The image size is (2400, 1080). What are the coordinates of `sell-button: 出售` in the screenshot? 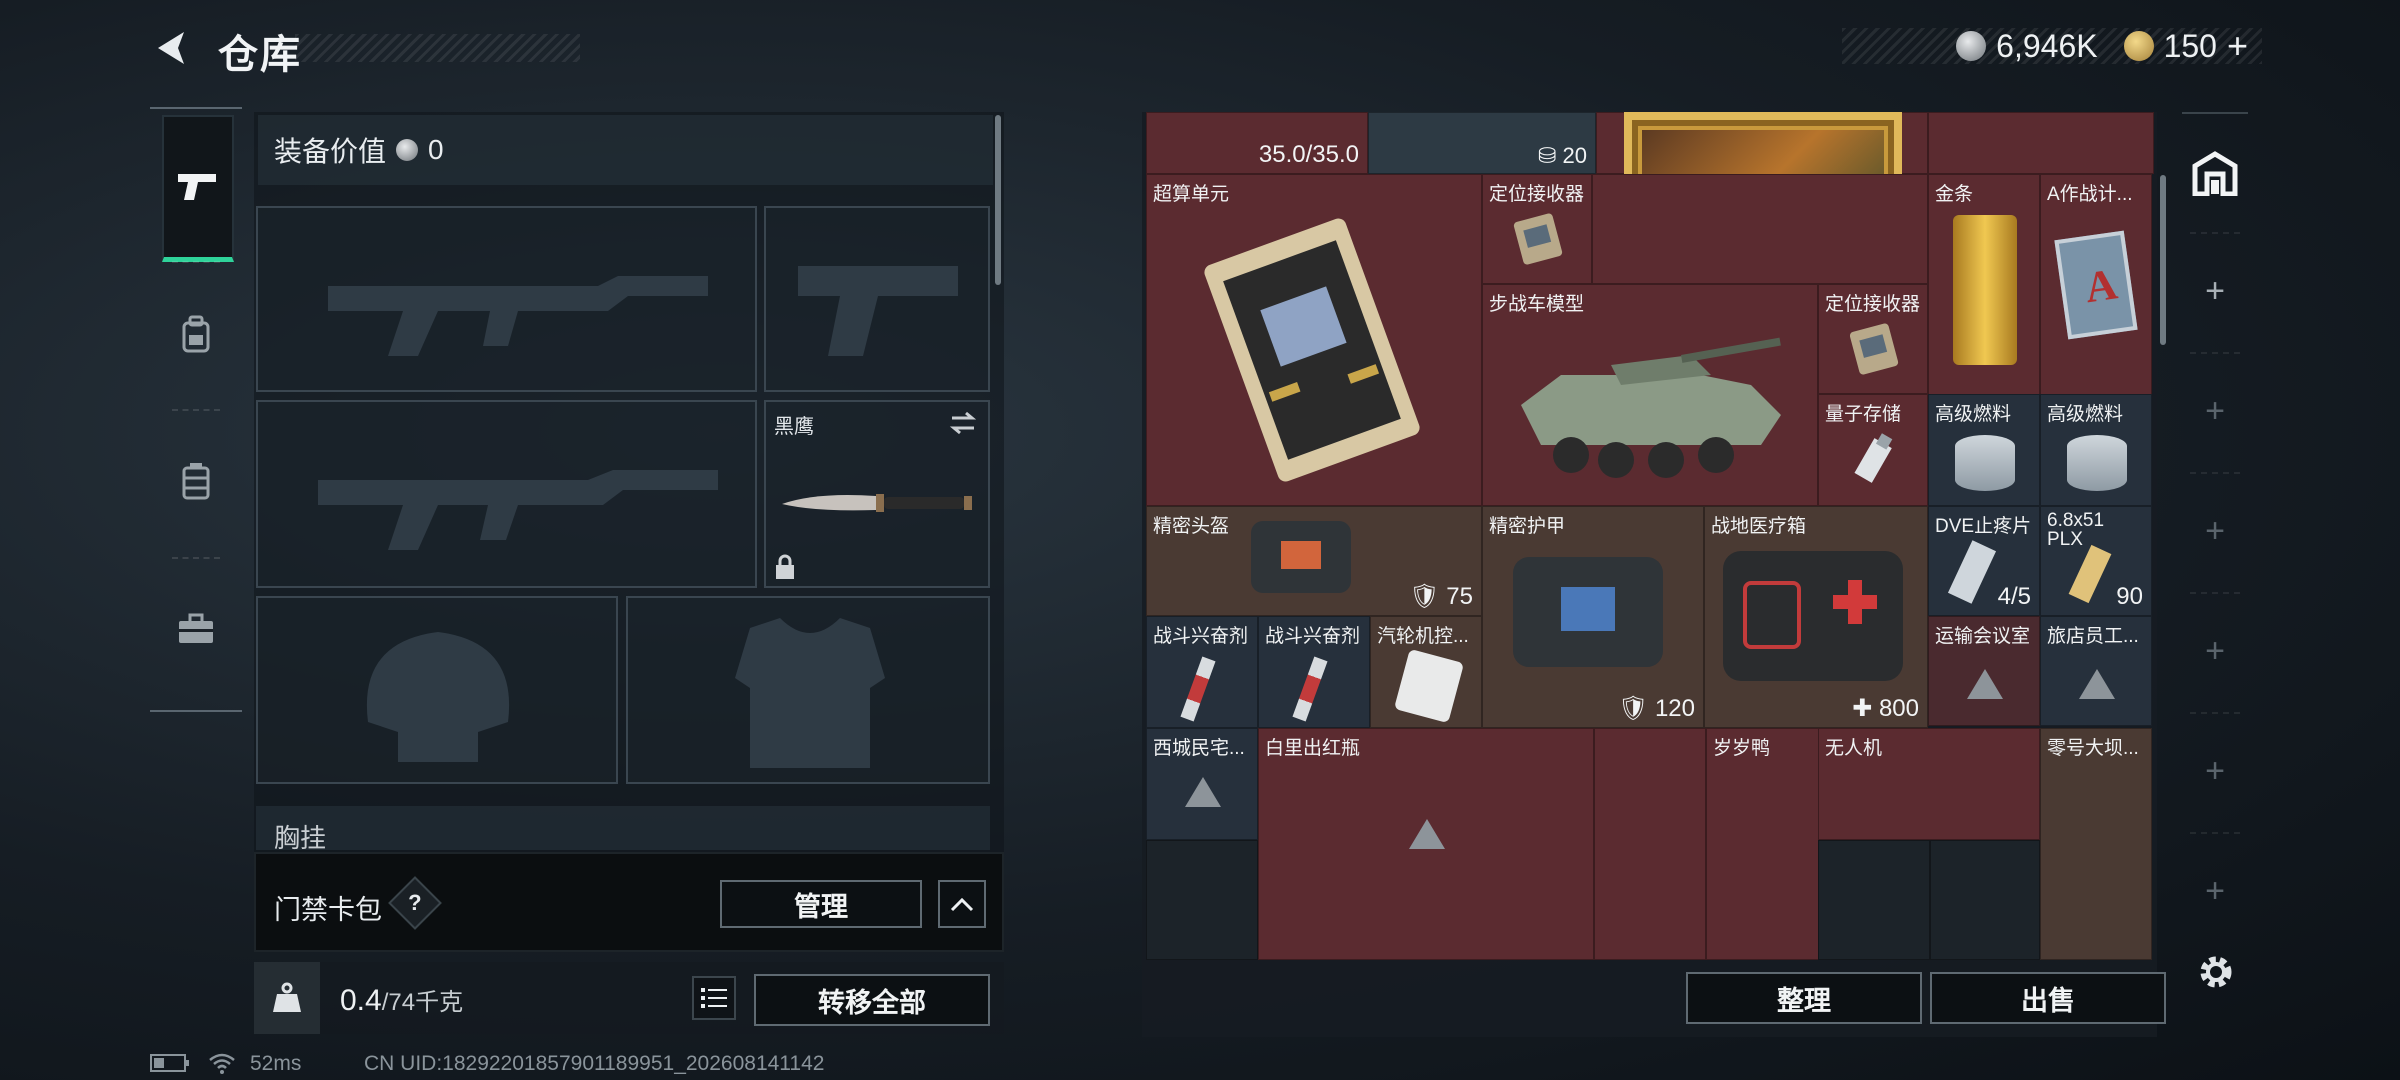 It's located at (2048, 998).